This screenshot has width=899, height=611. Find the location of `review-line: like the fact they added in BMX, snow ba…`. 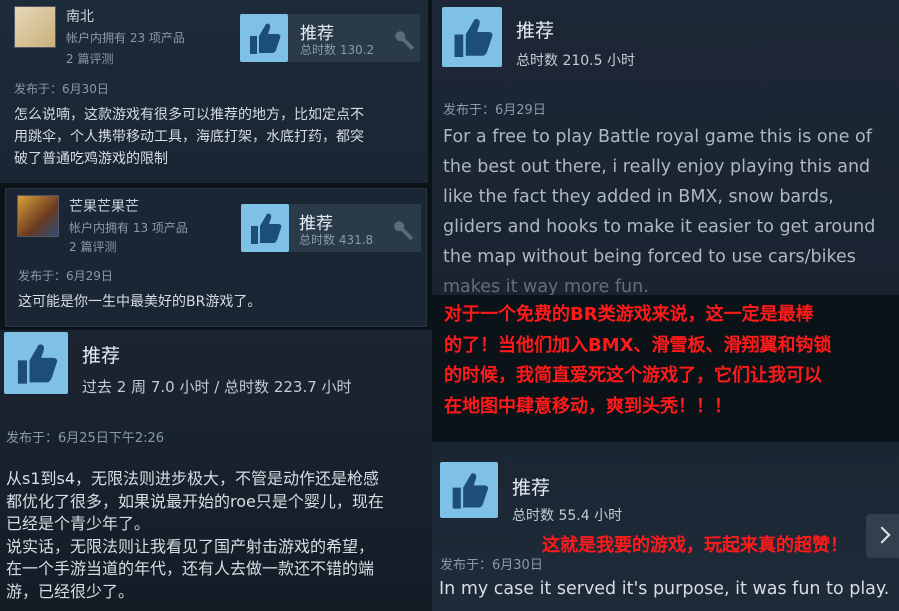

review-line: like the fact they added in BMX, snow ba… is located at coordinates (638, 197).